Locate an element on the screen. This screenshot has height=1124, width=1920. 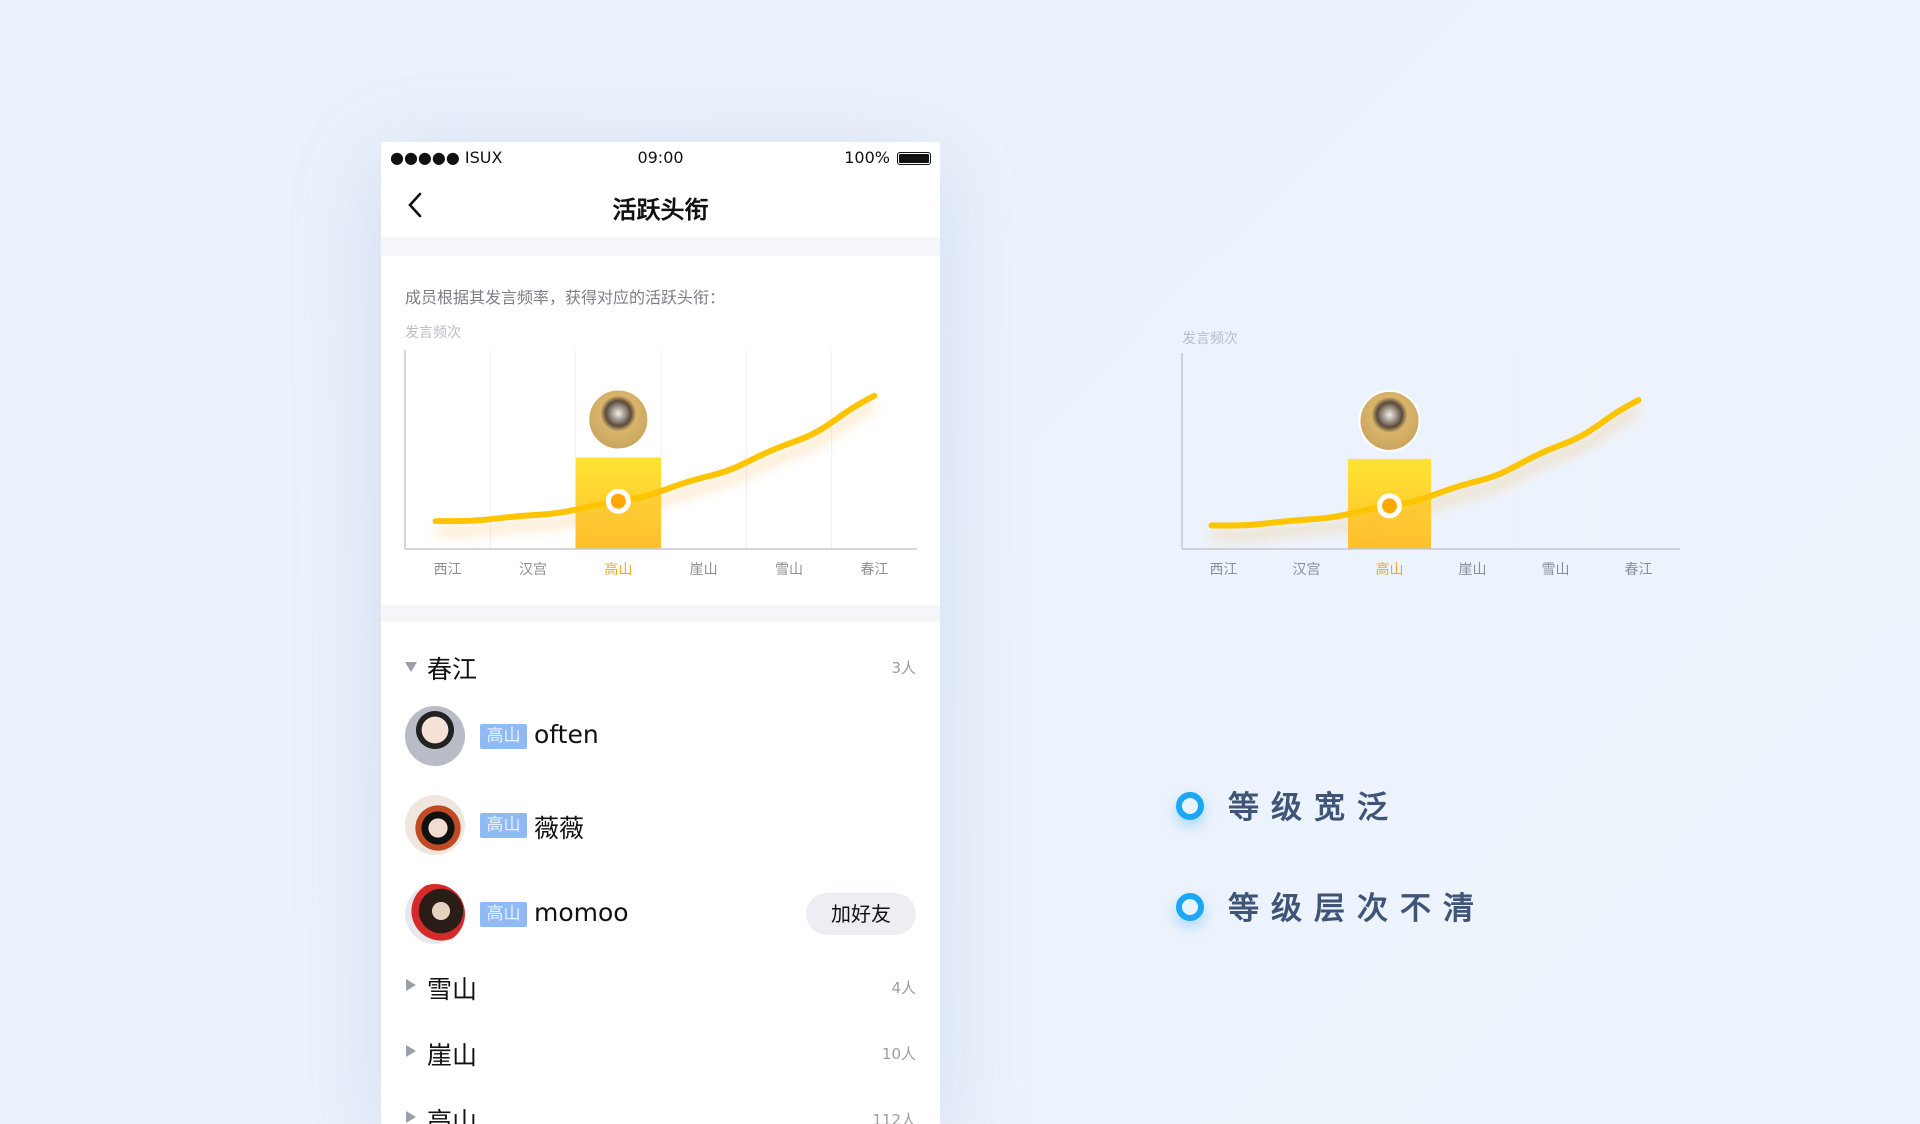
group-header: 雪山 4人 is located at coordinates (660, 987).